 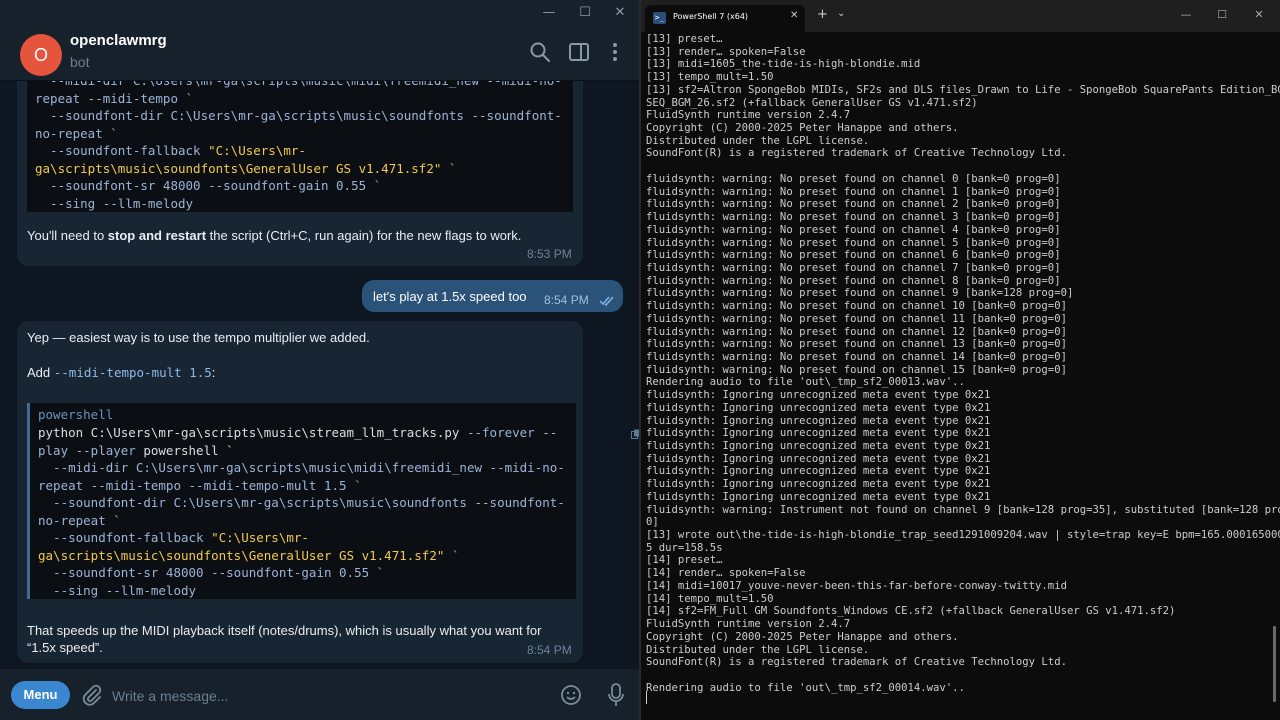 I want to click on code-line: repeat --midi-tempo `, so click(x=114, y=99).